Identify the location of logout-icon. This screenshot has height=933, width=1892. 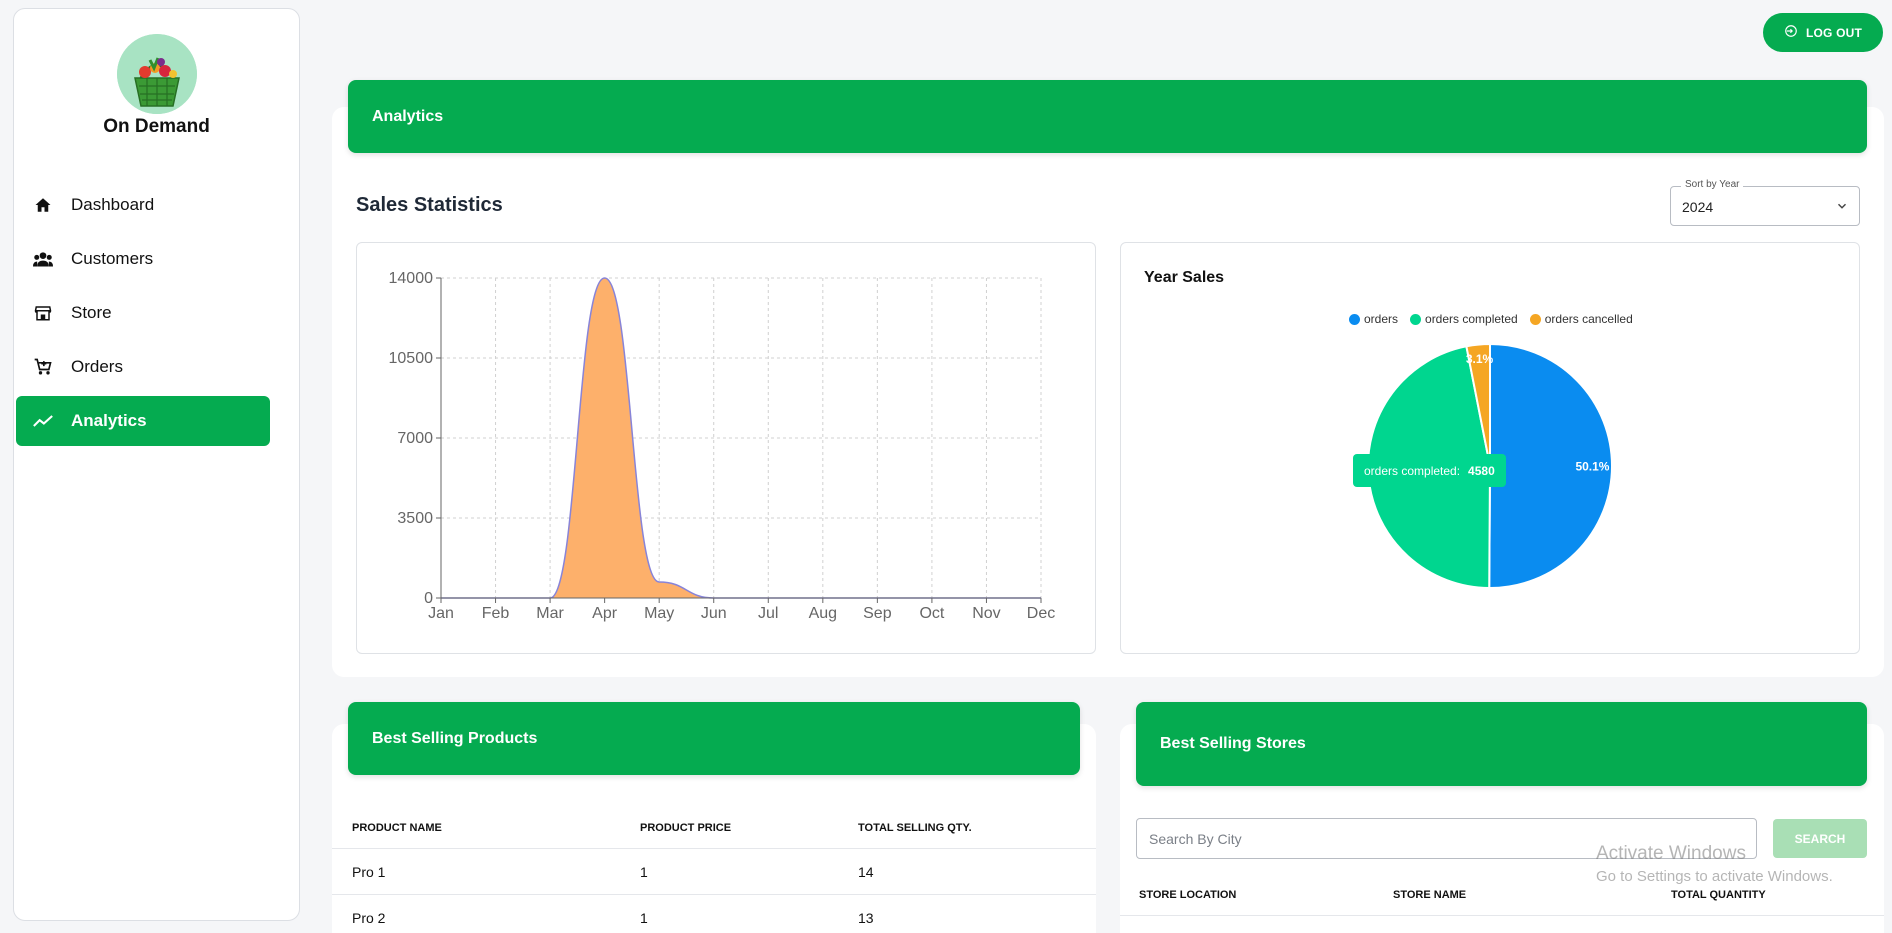
(1791, 32).